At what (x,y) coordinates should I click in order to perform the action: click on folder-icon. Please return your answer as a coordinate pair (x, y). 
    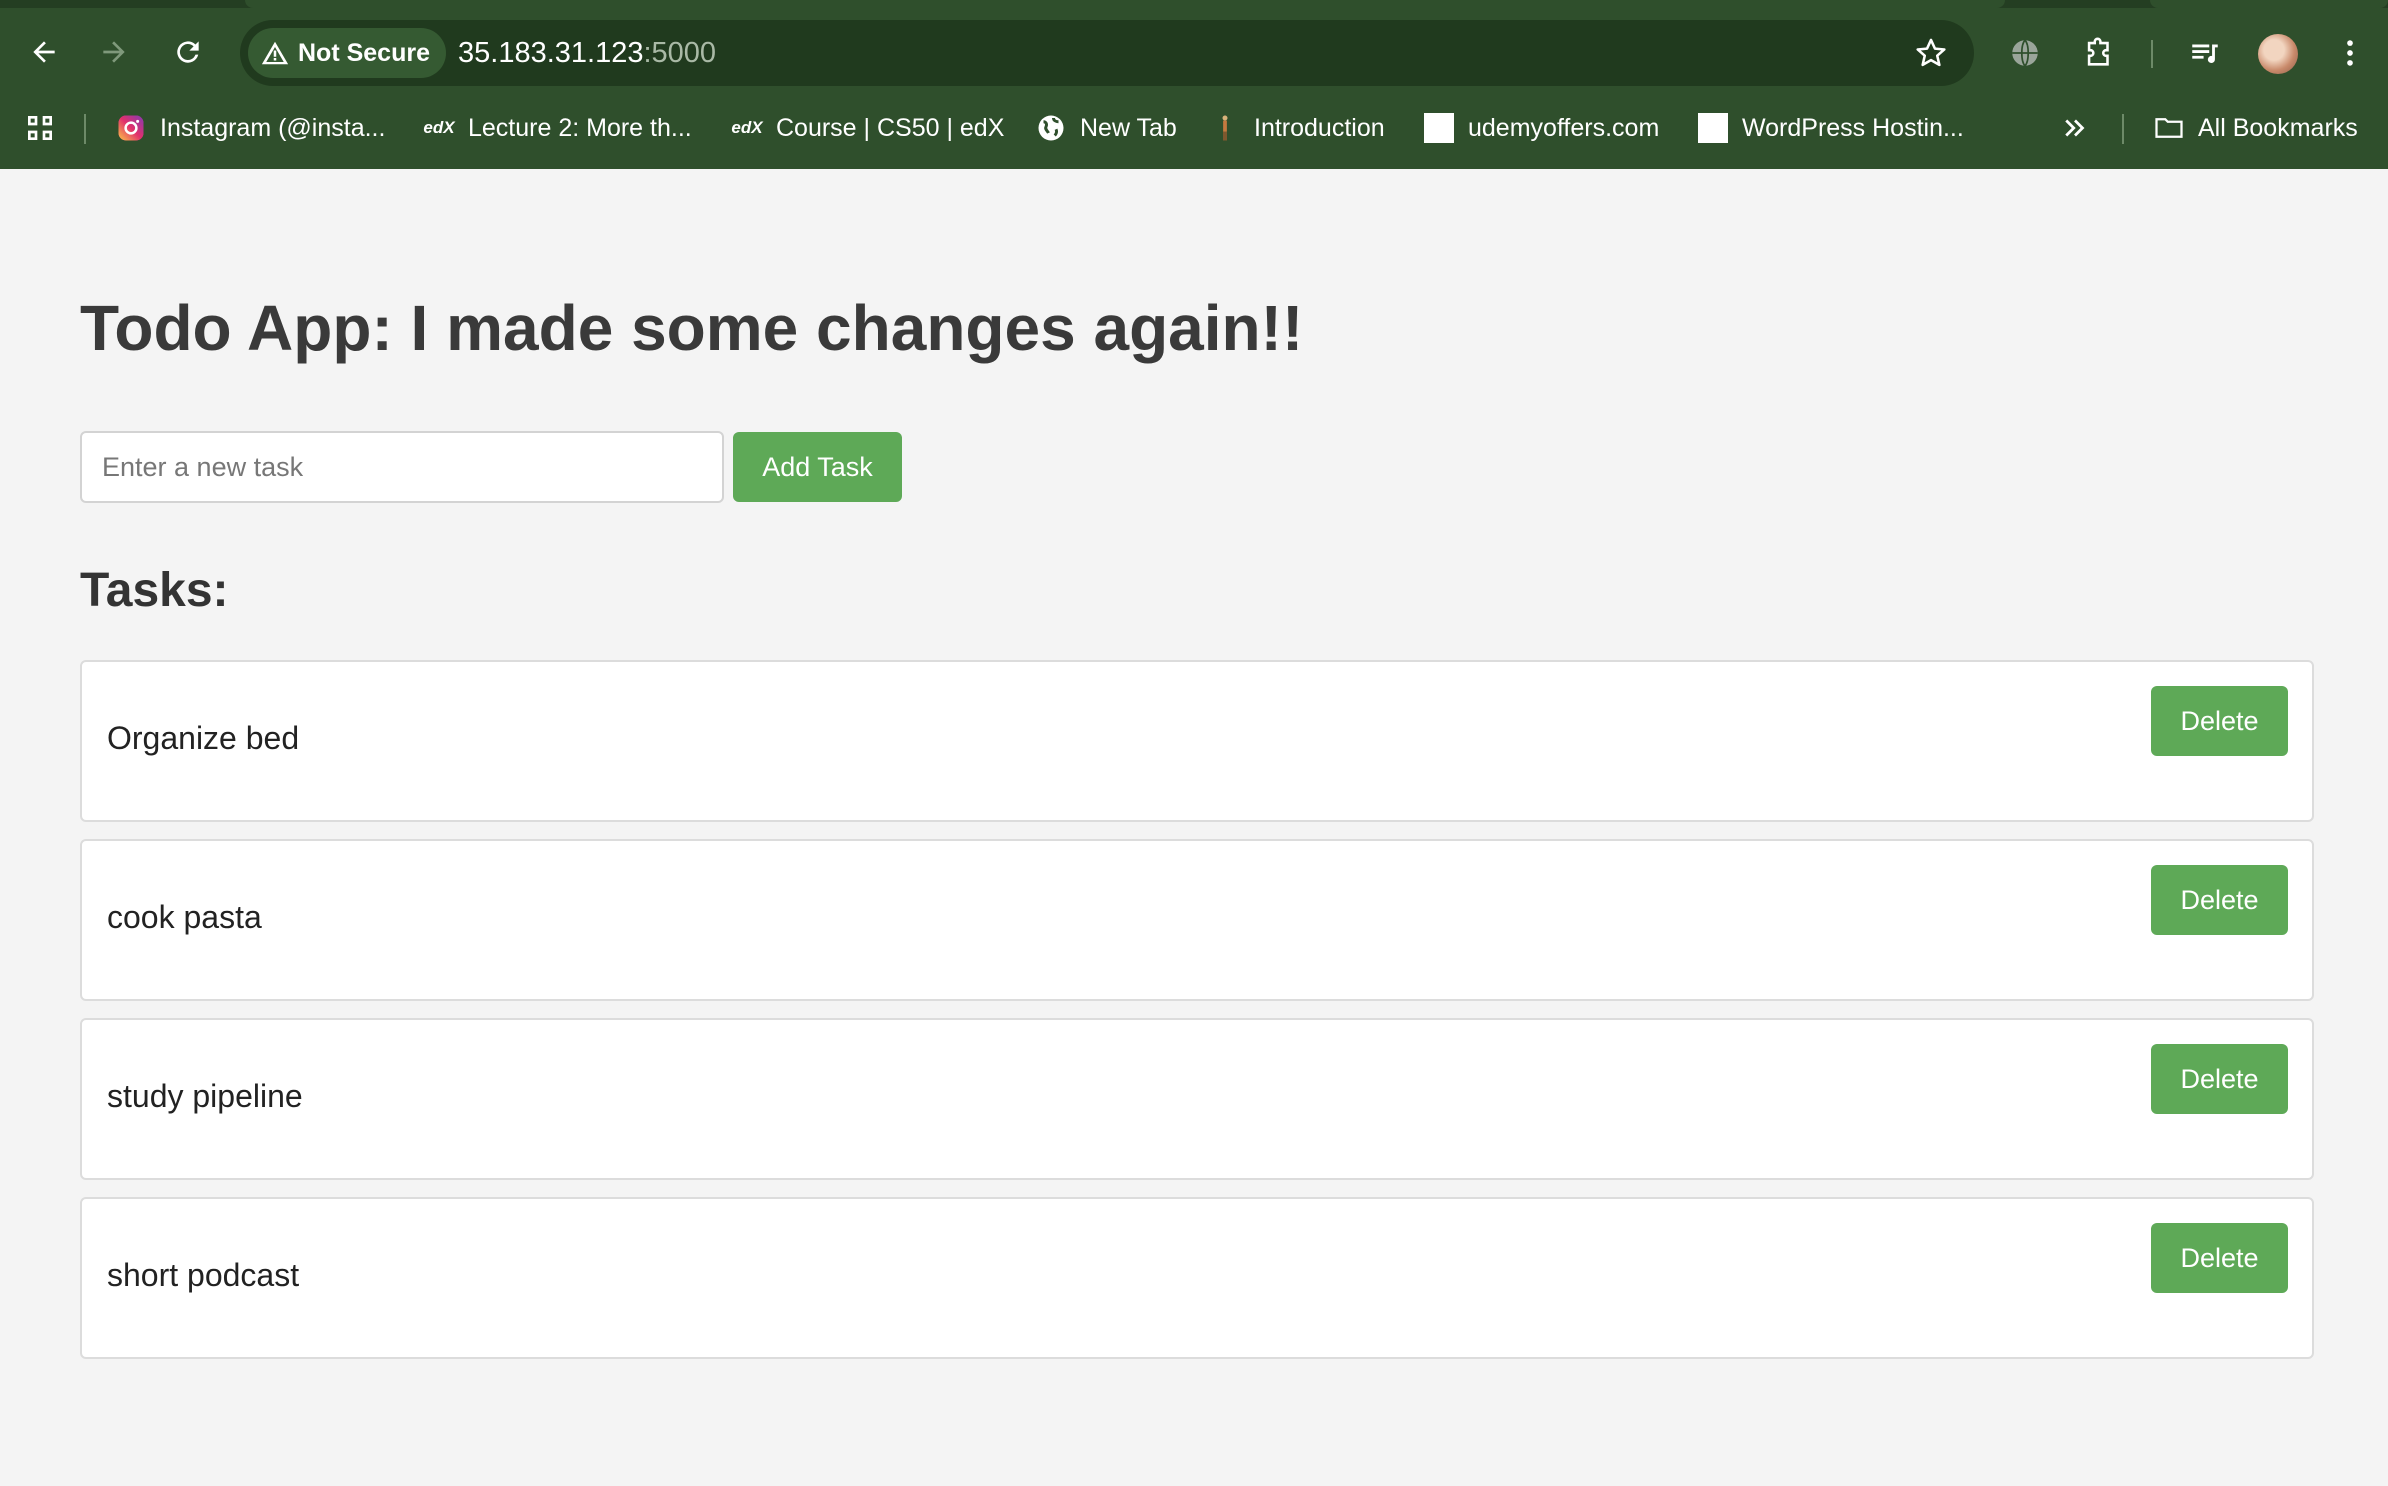
    Looking at the image, I should click on (2169, 128).